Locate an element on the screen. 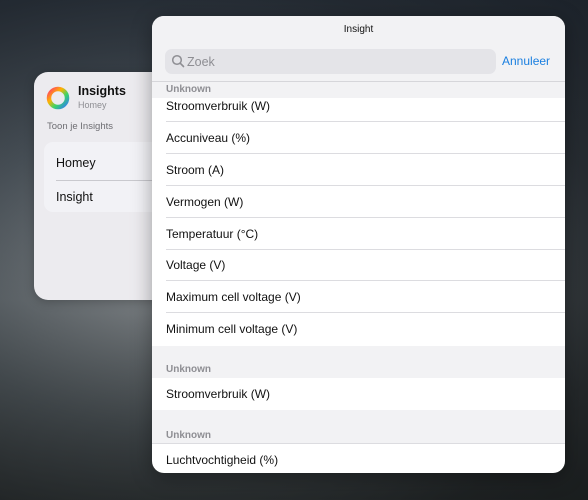 This screenshot has height=500, width=588. list-item-label: Stroom (A) is located at coordinates (195, 170).